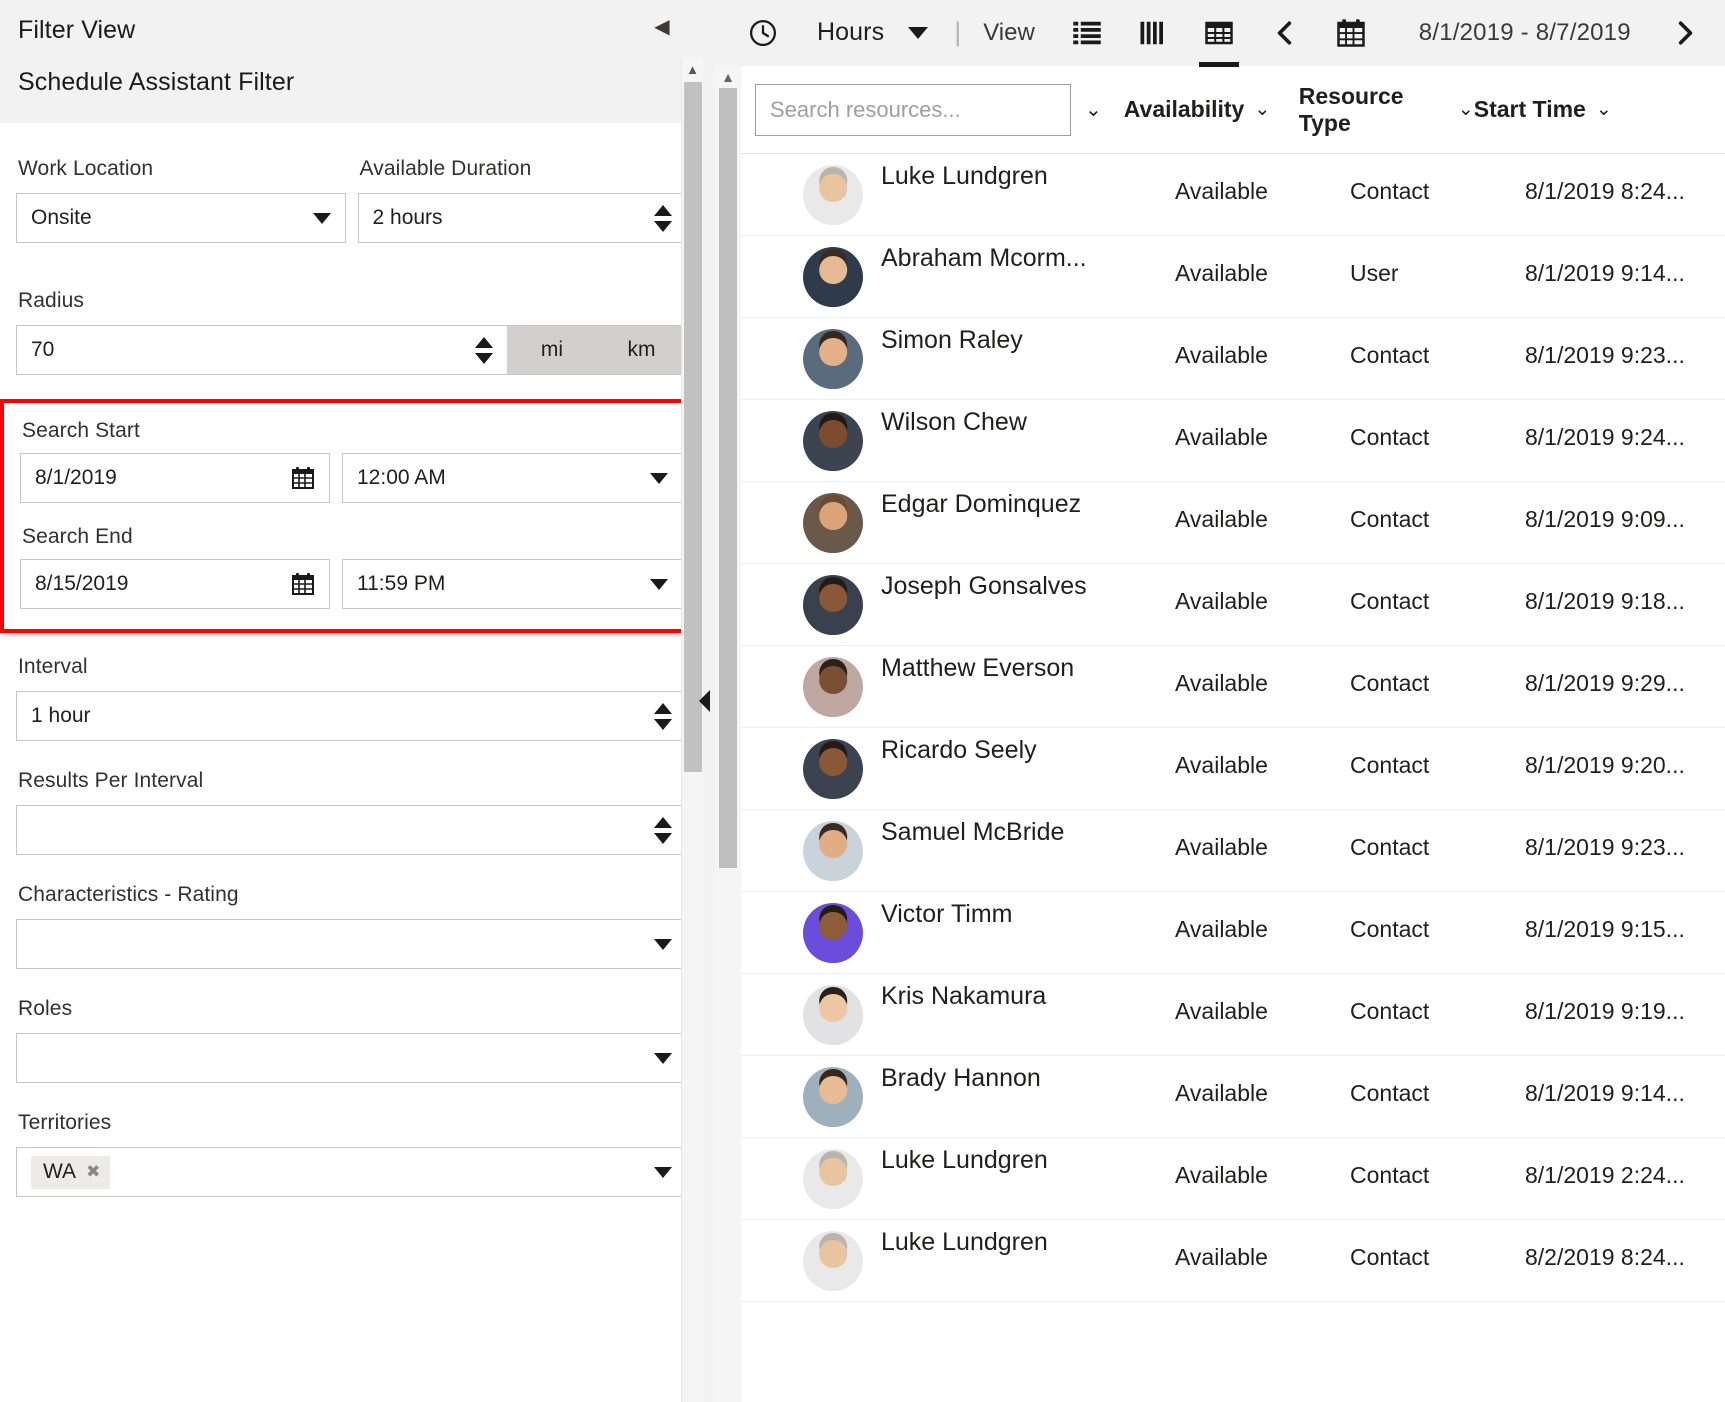 This screenshot has width=1725, height=1402. What do you see at coordinates (175, 478) in the screenshot?
I see `search-start-date-field: 8/1/2019` at bounding box center [175, 478].